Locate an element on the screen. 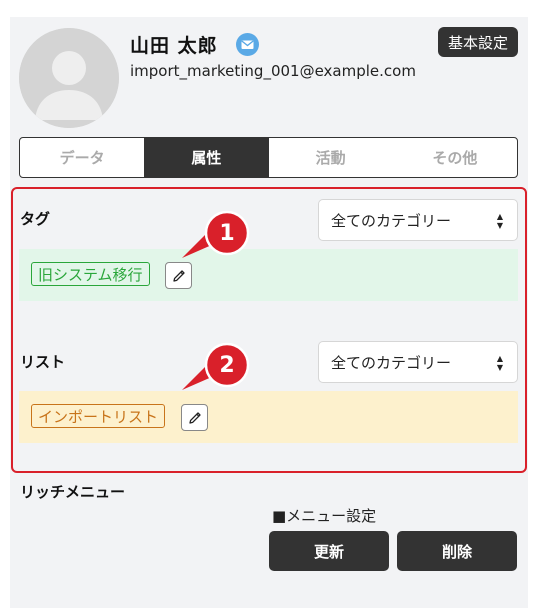 The image size is (540, 608). list-category-select: 全てのカテゴリー ▲ ▼ is located at coordinates (418, 362).